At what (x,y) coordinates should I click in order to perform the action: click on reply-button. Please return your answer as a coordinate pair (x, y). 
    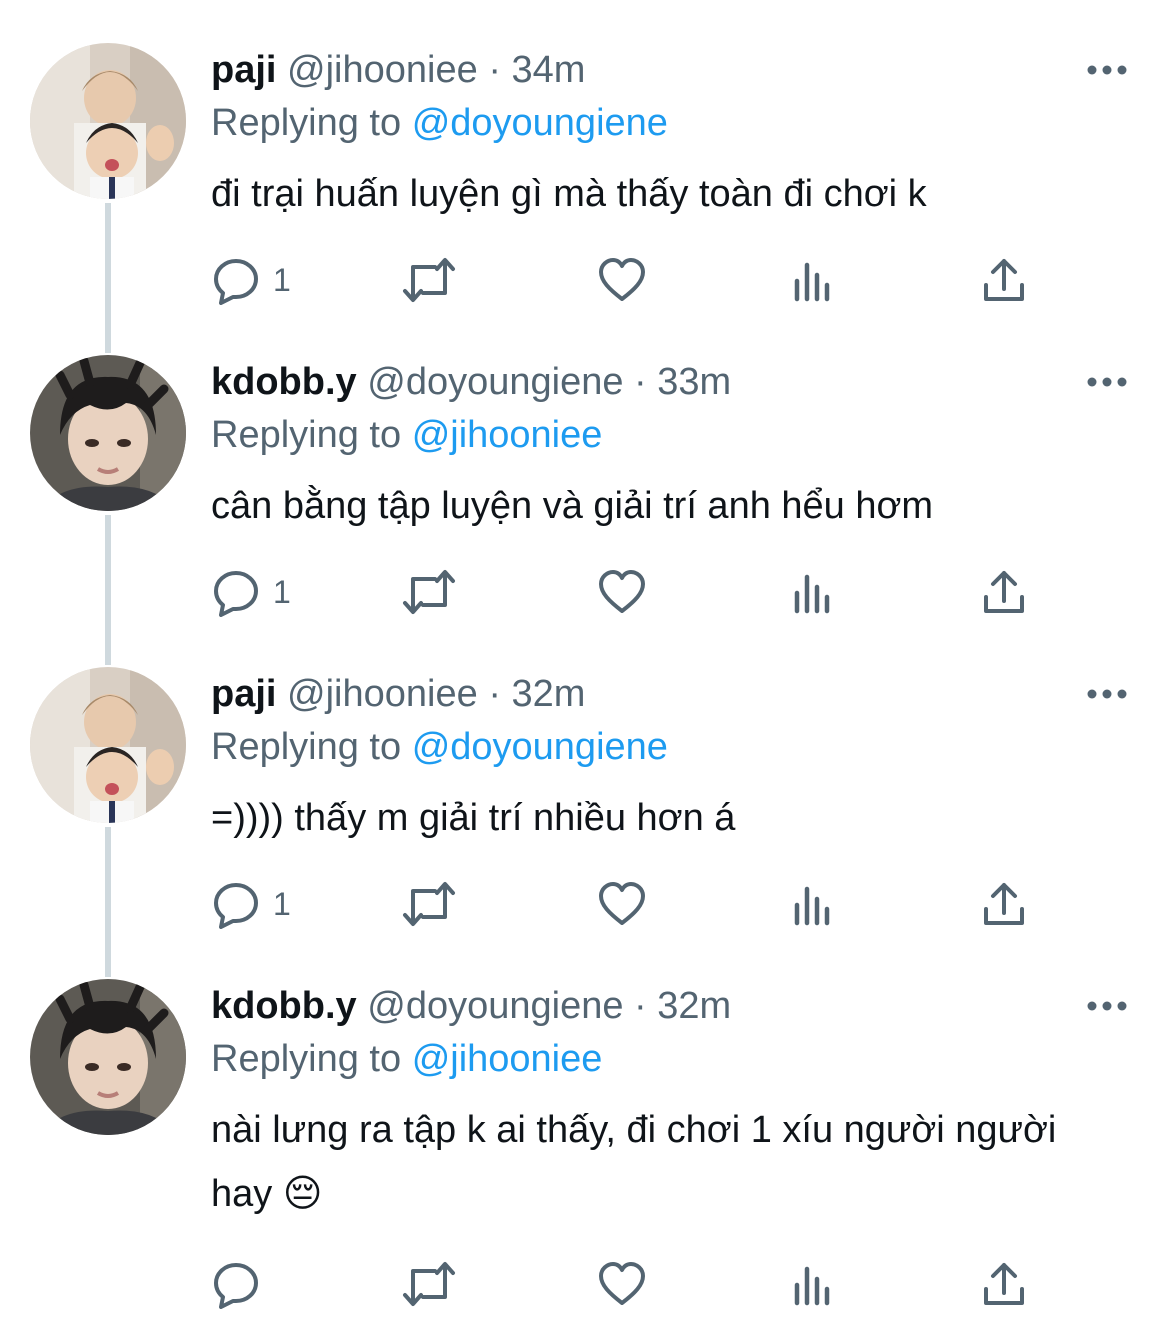
    Looking at the image, I should click on (242, 1284).